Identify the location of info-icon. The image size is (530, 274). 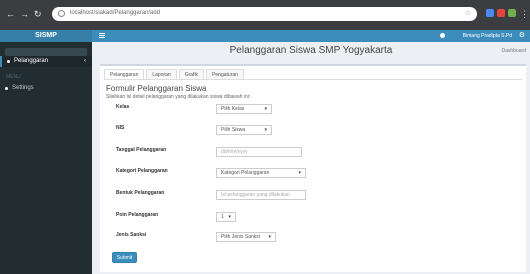
(61, 13).